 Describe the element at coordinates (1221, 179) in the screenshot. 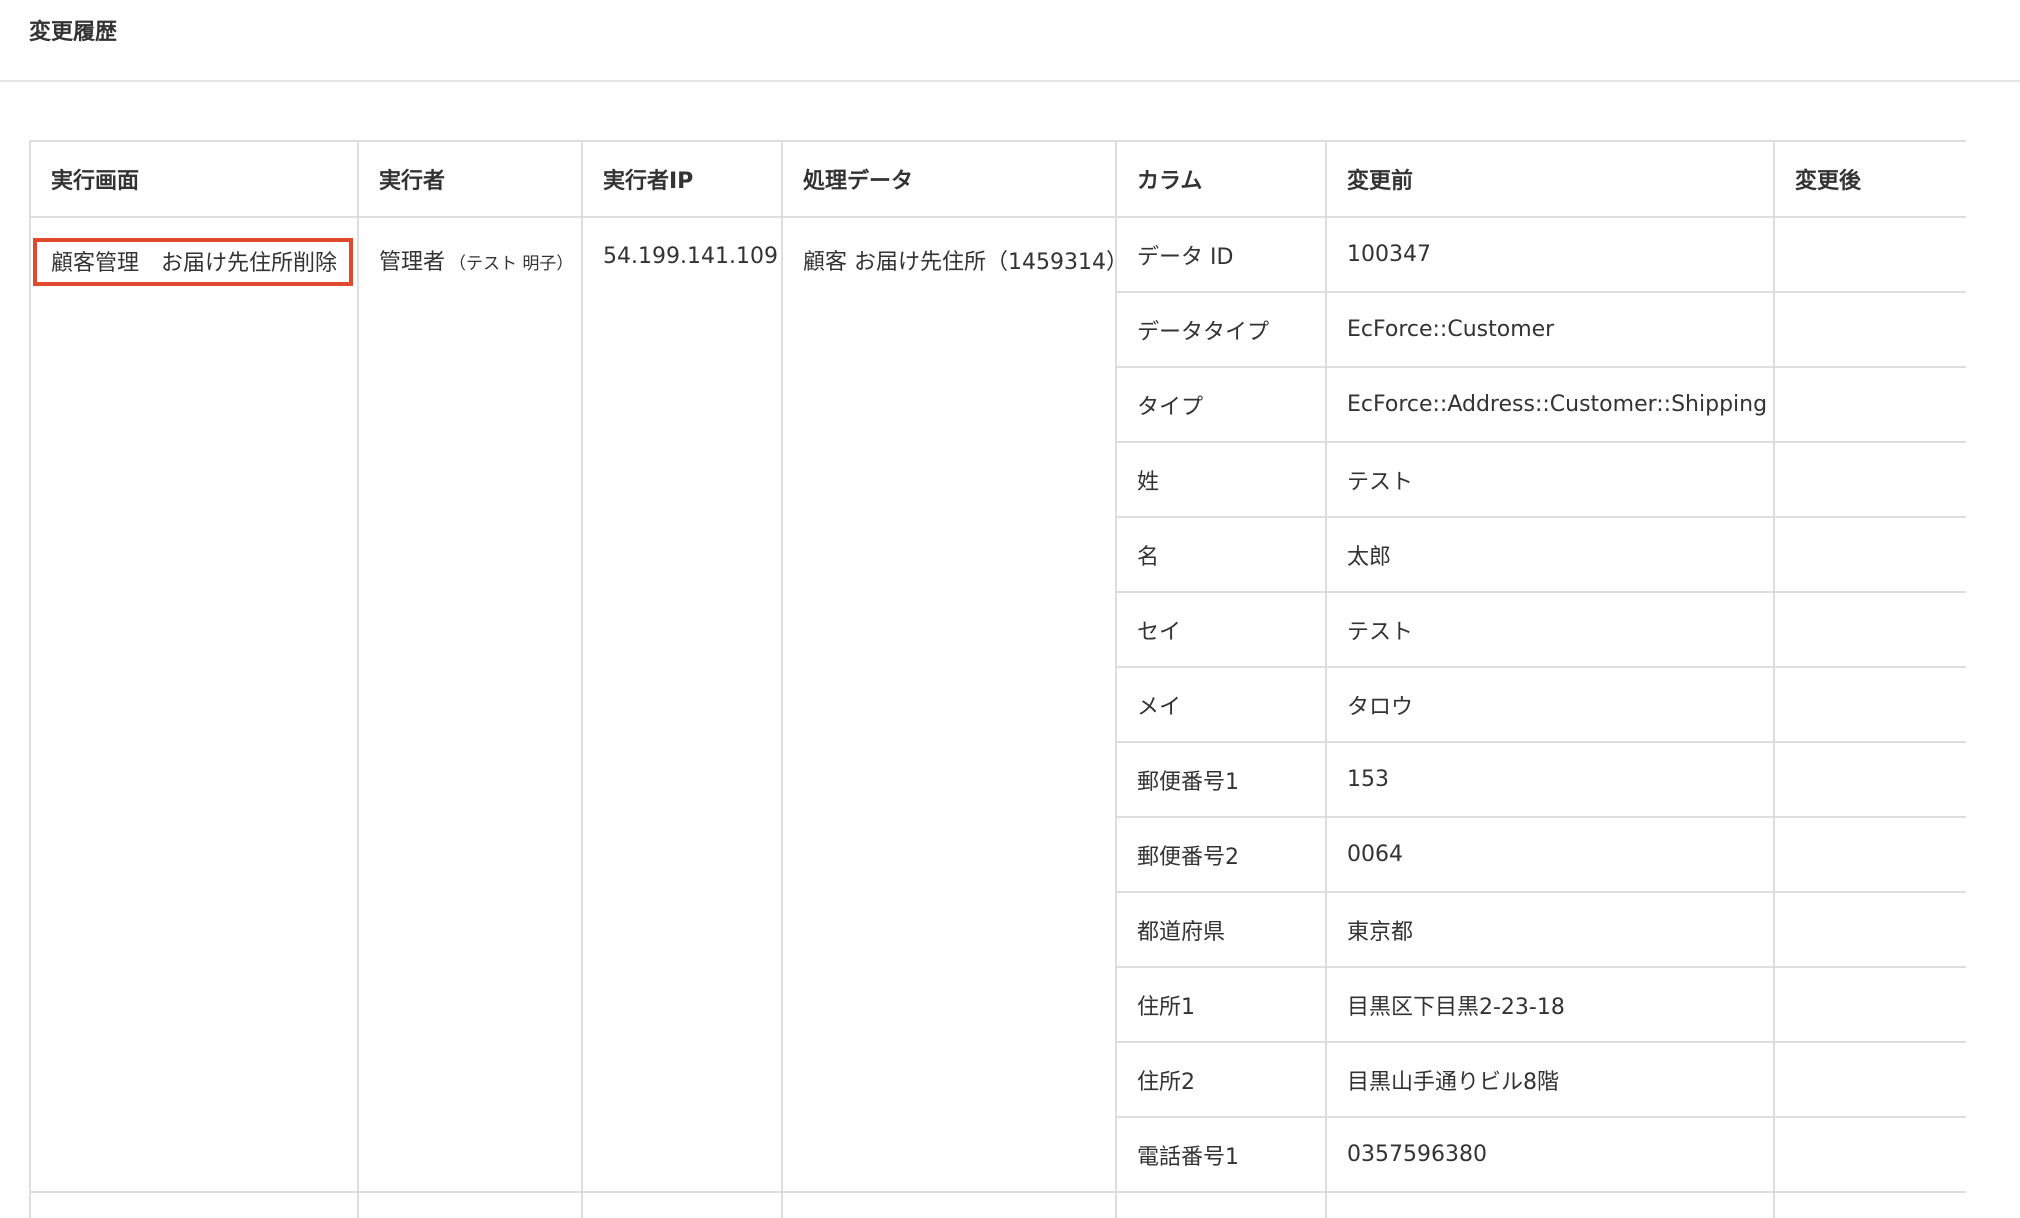

I see `header-column: カラム` at that location.